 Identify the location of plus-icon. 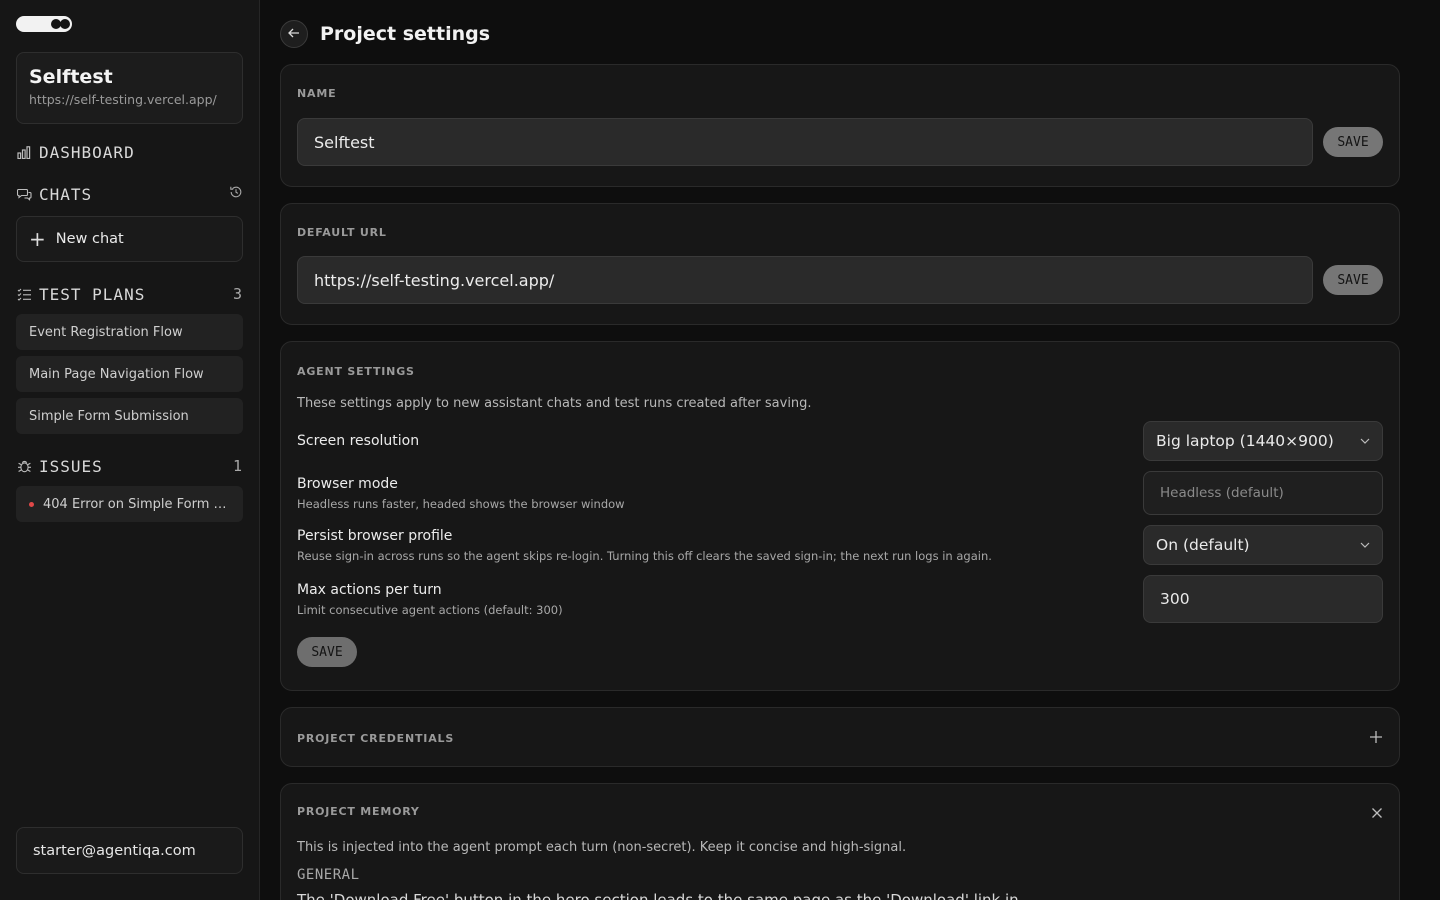
(1376, 737).